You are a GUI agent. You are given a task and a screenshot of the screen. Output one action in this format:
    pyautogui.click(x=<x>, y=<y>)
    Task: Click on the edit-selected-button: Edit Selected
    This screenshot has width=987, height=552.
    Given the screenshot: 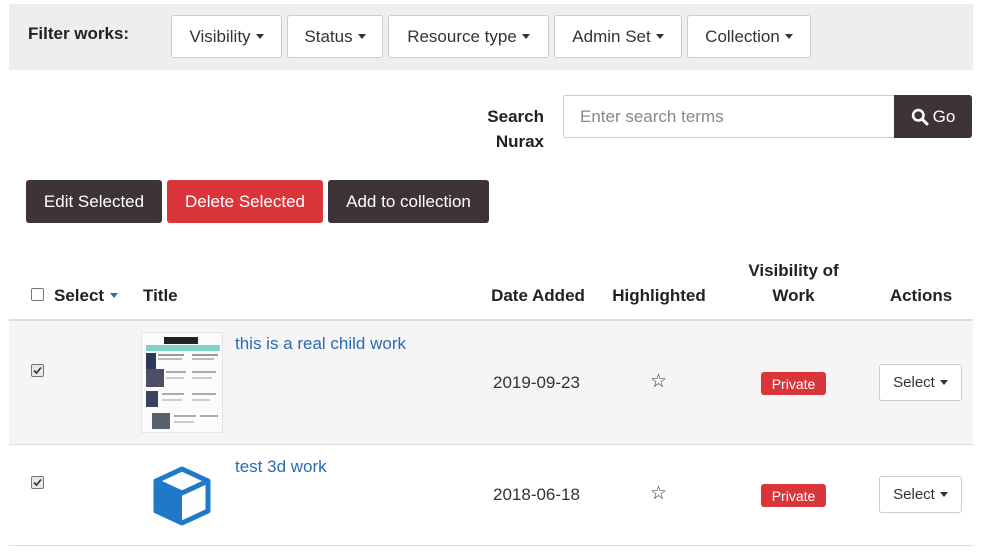 What is the action you would take?
    pyautogui.click(x=94, y=201)
    